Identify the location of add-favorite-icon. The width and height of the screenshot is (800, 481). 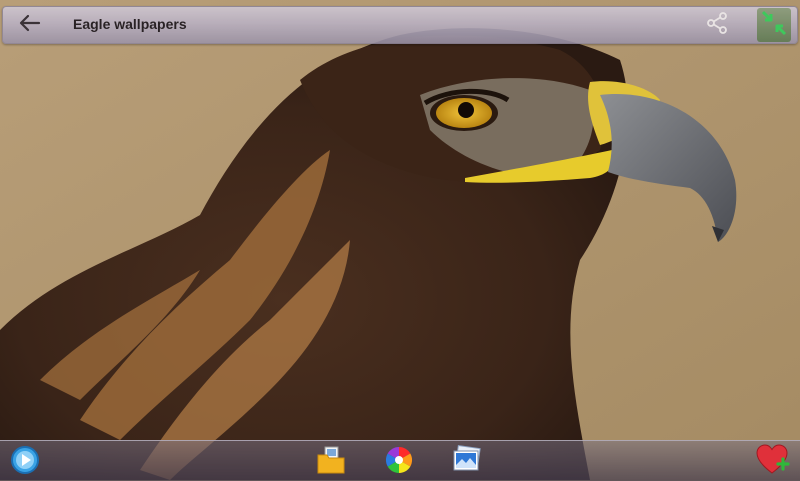
(773, 462).